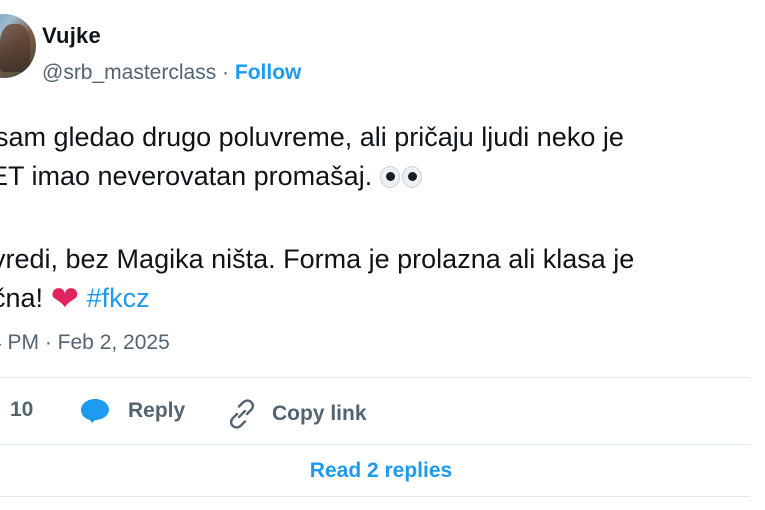 The image size is (765, 510). I want to click on avatar, so click(18, 46).